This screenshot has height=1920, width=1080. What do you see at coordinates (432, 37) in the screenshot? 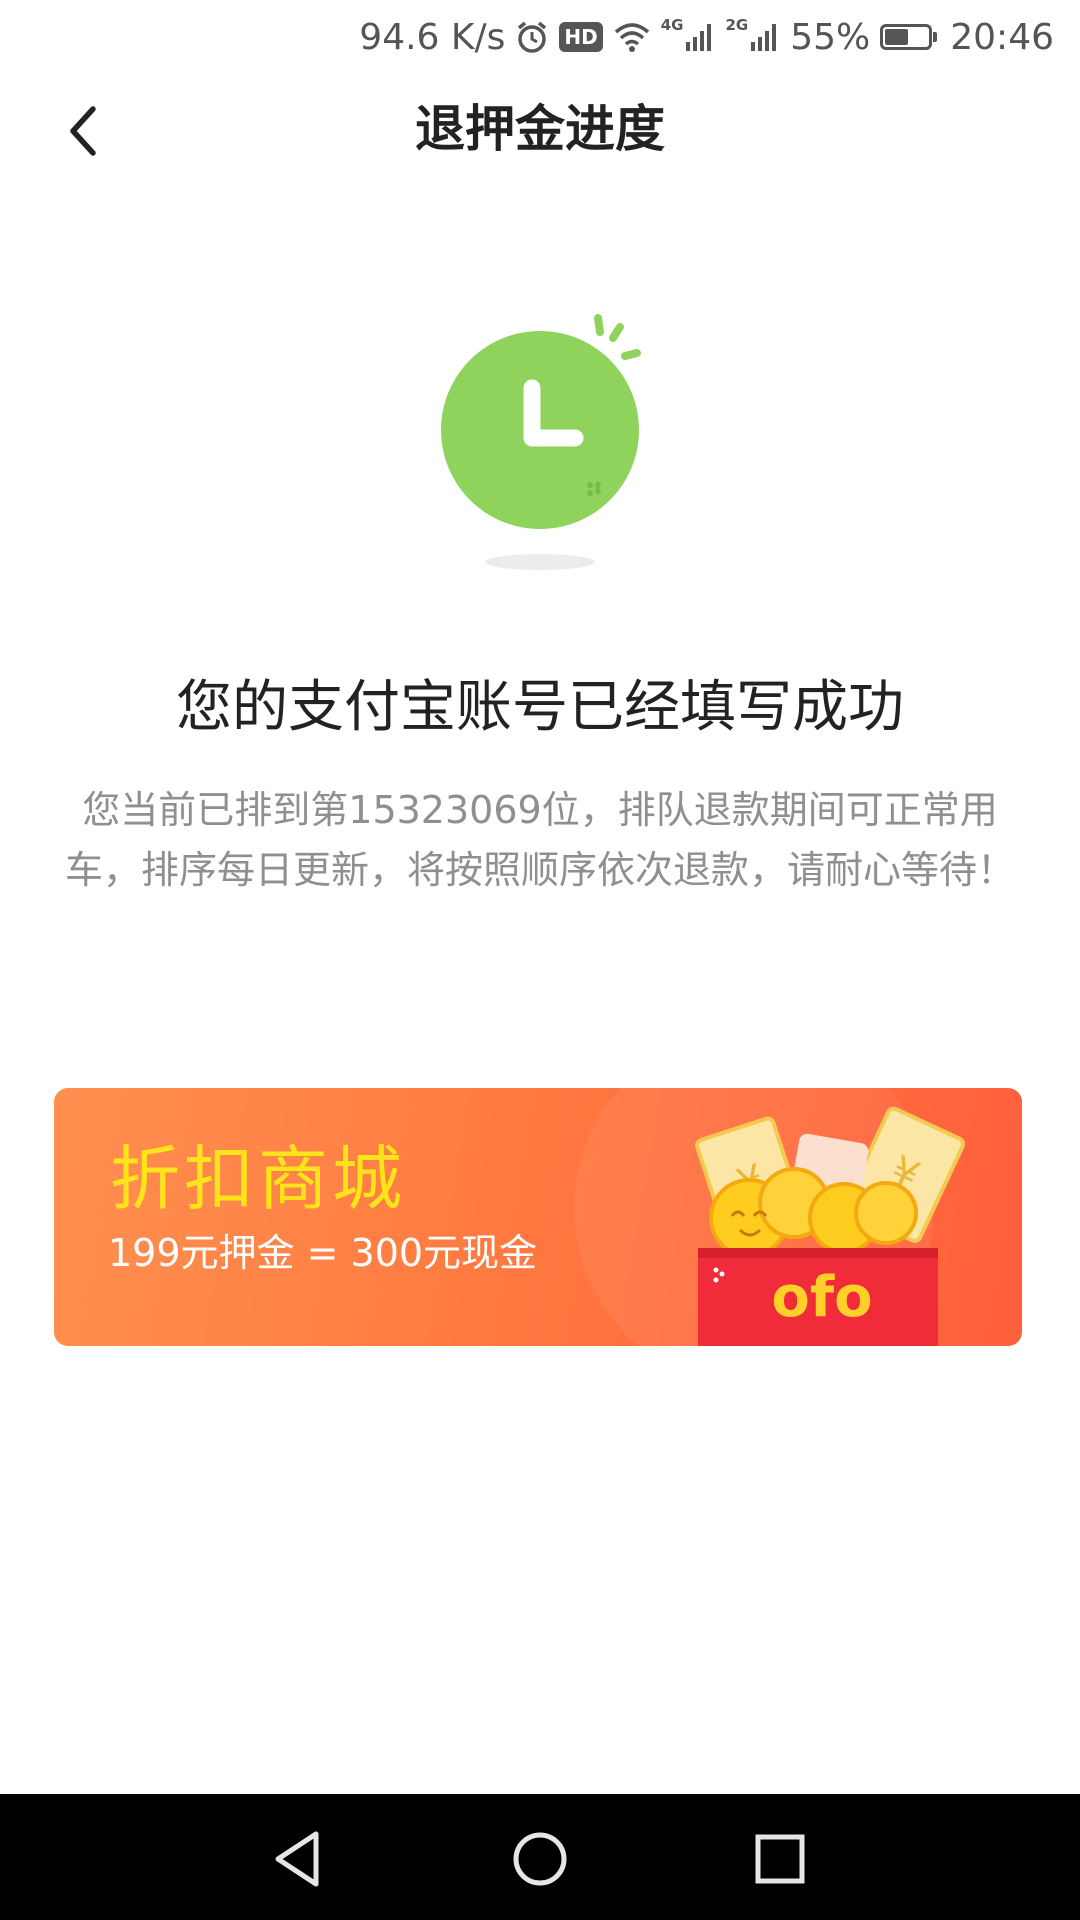
I see `network-speed: 94.6 K/s` at bounding box center [432, 37].